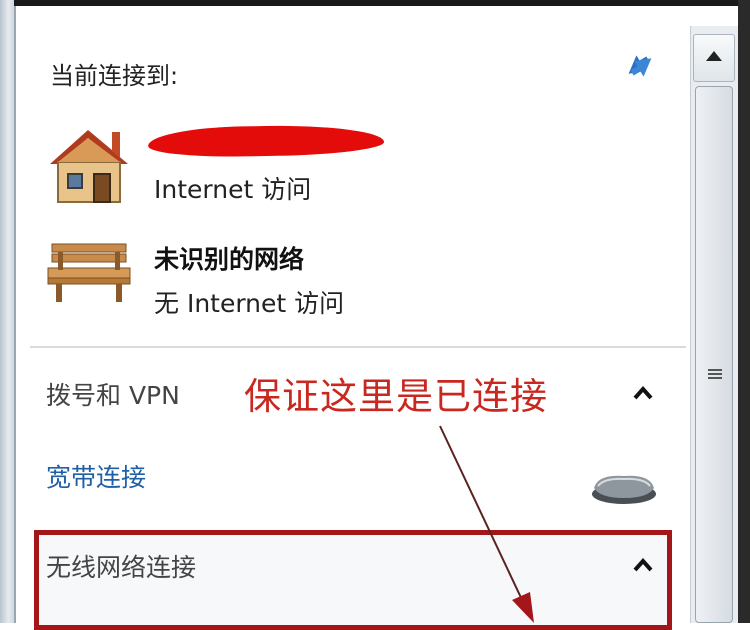 The image size is (750, 630). I want to click on scroll-up-button, so click(714, 58).